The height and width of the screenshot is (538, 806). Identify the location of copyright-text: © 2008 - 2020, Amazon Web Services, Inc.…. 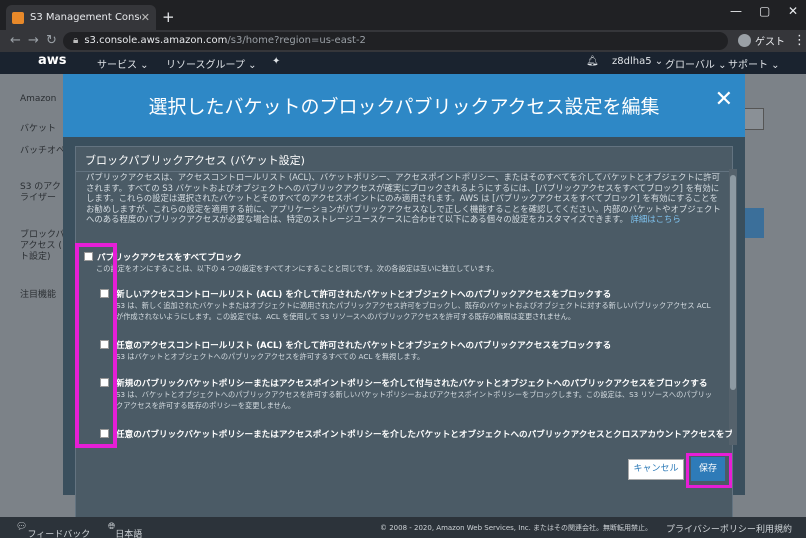
(516, 528).